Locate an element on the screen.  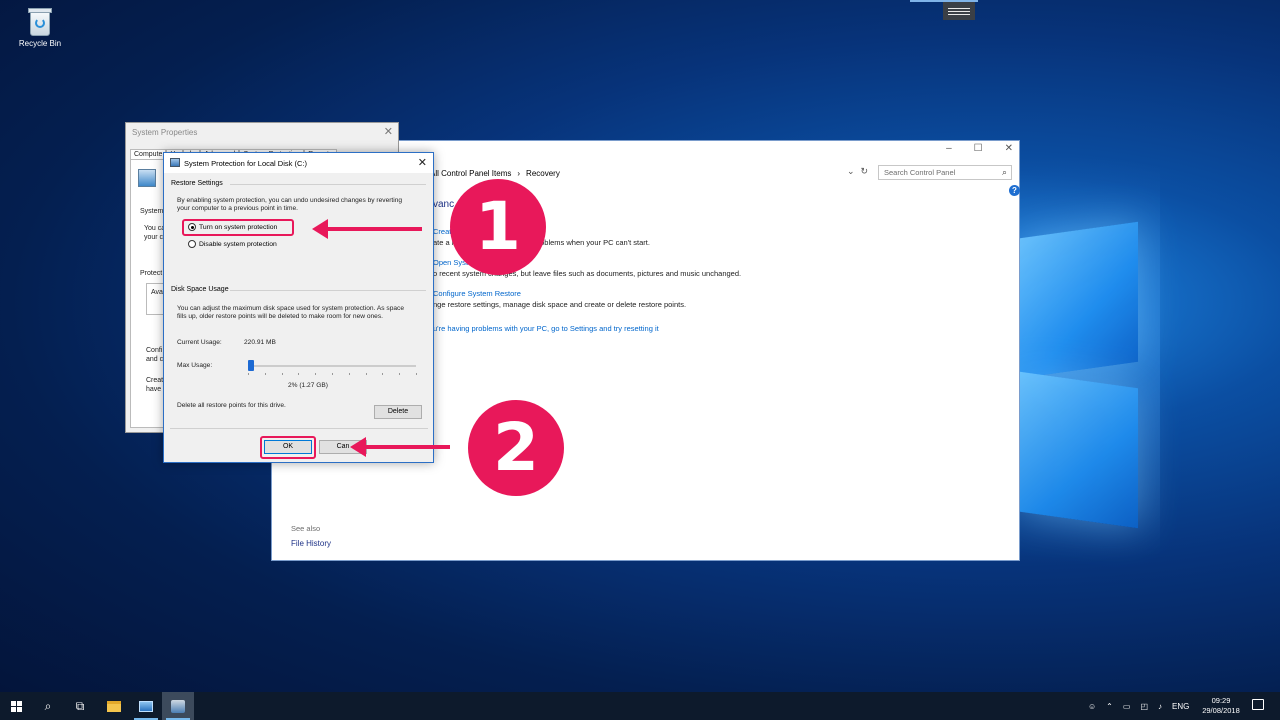
dialog-separator is located at coordinates (299, 428).